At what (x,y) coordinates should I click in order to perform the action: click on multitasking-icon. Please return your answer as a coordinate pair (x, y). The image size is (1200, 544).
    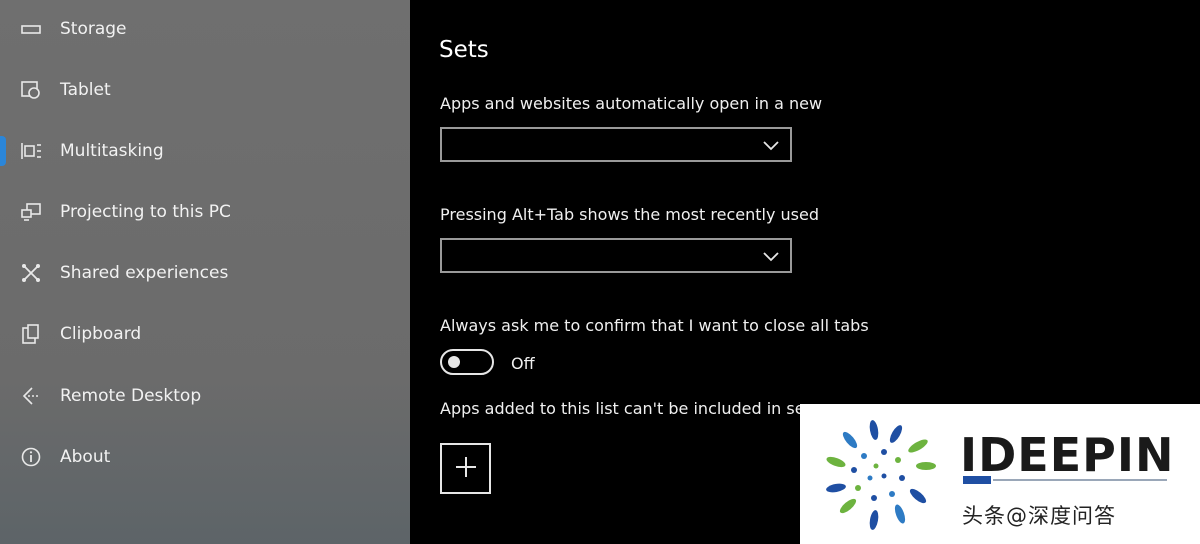
    Looking at the image, I should click on (31, 151).